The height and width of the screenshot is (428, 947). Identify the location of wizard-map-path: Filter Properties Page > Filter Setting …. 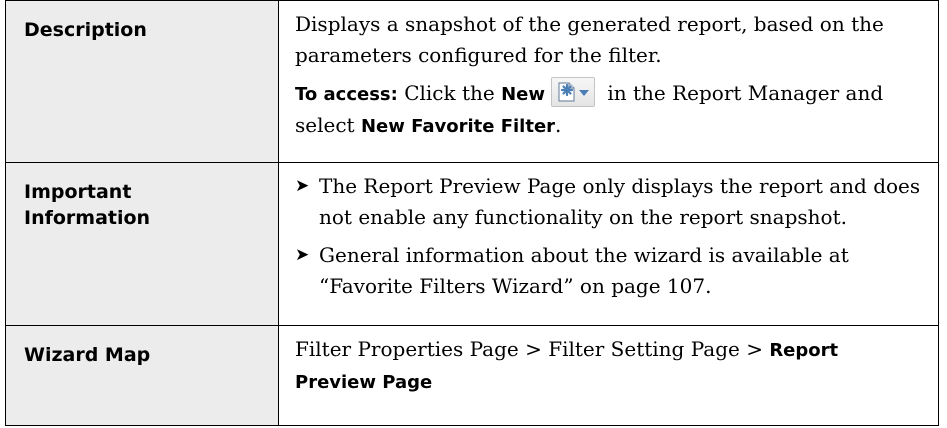
(532, 349).